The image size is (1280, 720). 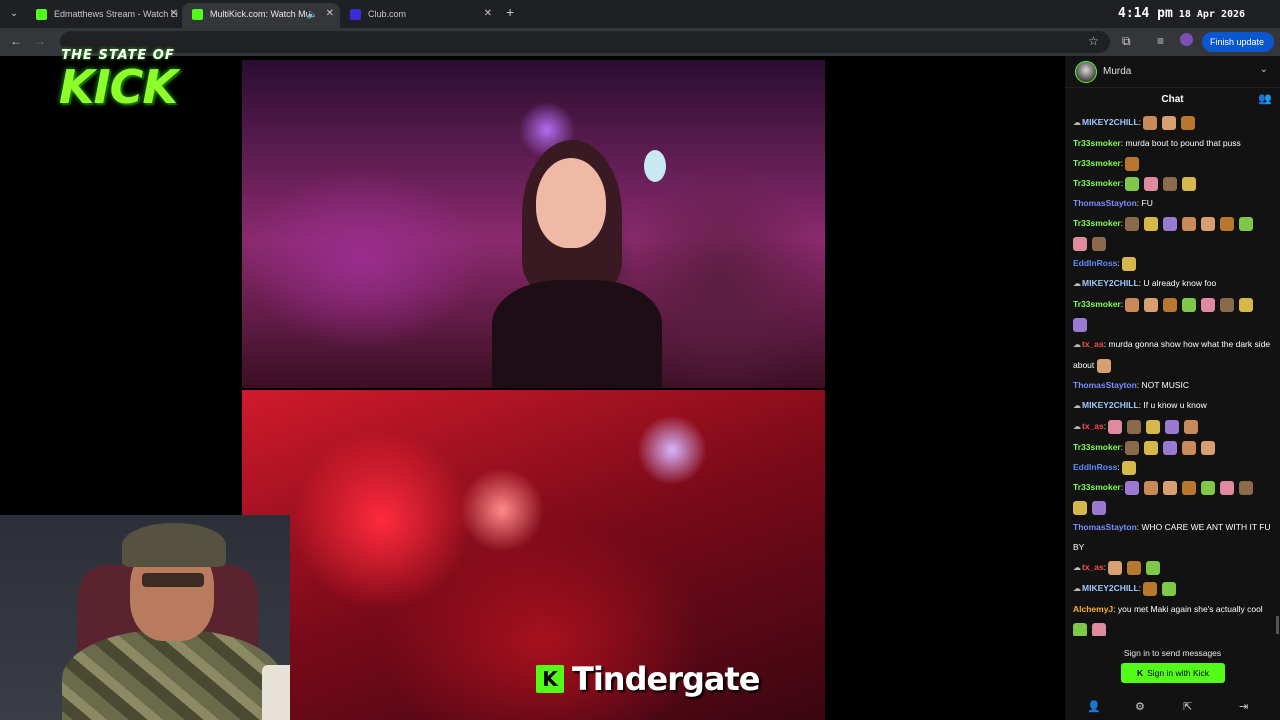 What do you see at coordinates (571, 203) in the screenshot?
I see `person-face` at bounding box center [571, 203].